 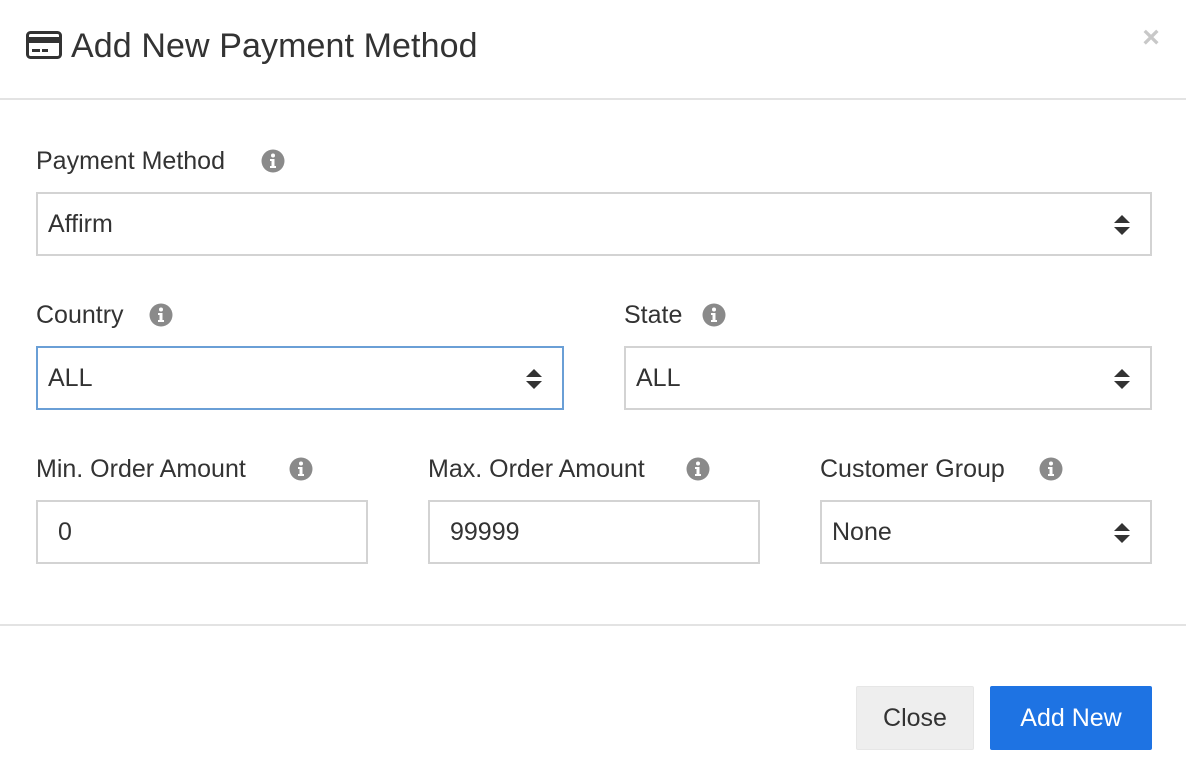 What do you see at coordinates (274, 46) in the screenshot?
I see `dialog-title: Add New Payment Method` at bounding box center [274, 46].